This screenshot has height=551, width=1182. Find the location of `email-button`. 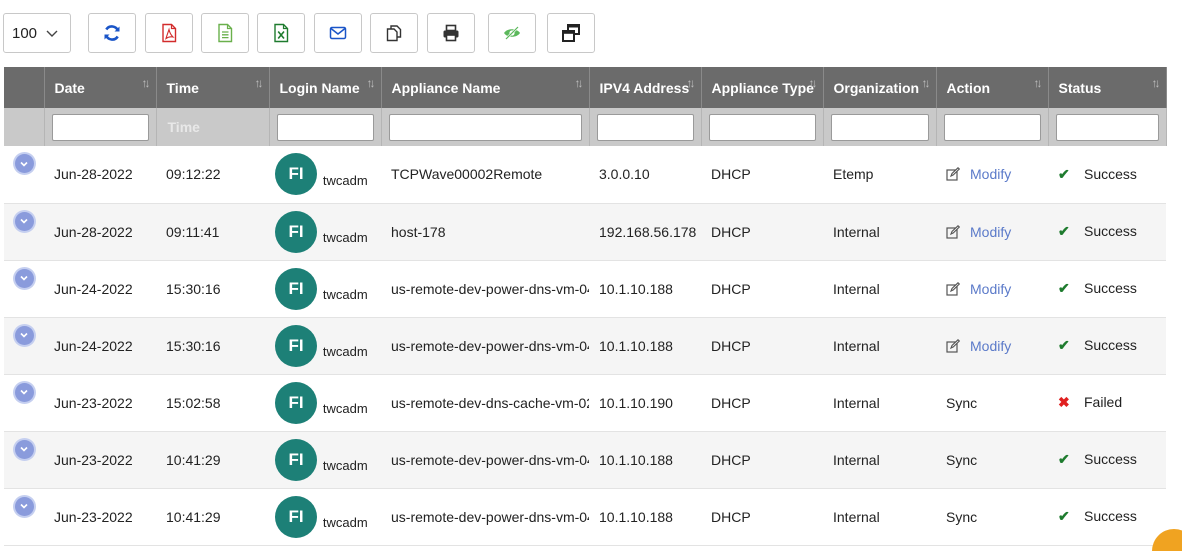

email-button is located at coordinates (338, 33).